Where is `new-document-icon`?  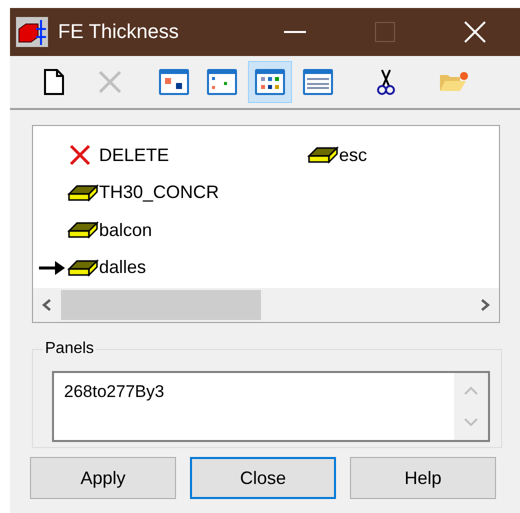 new-document-icon is located at coordinates (54, 82).